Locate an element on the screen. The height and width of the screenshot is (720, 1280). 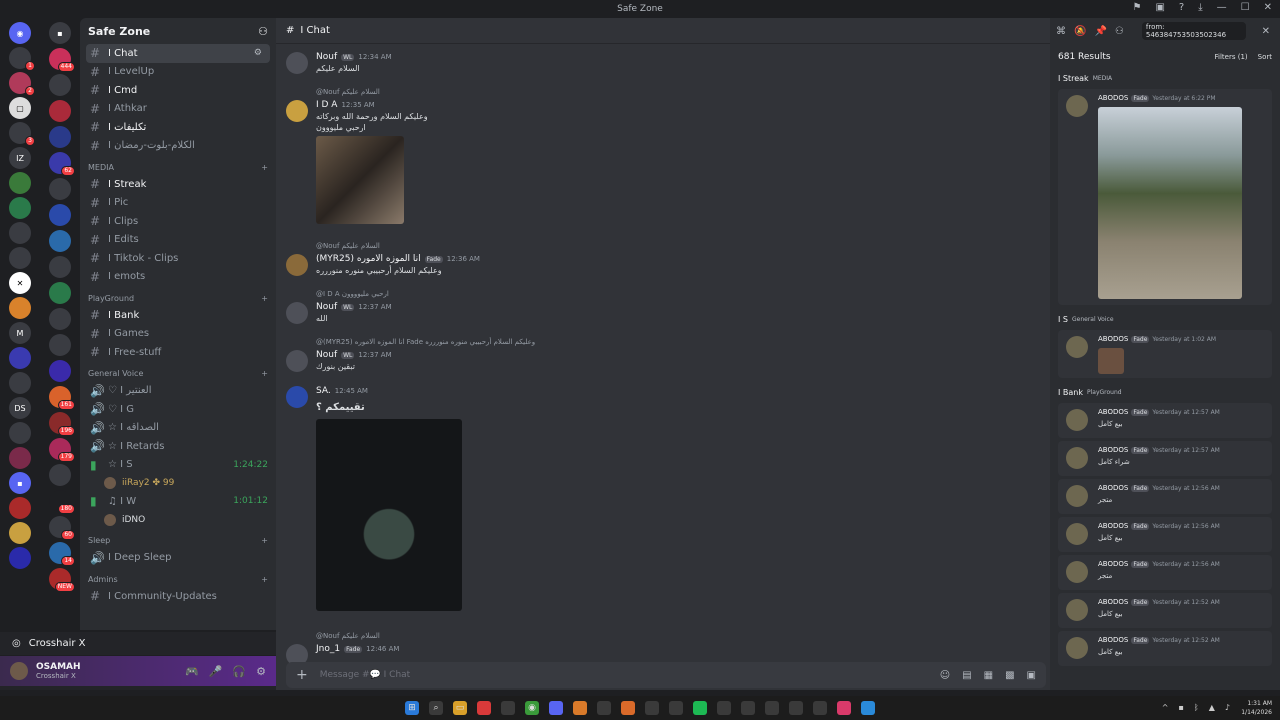
search-result: ABODOS Fade Yesterday at 6:22 PM is located at coordinates (1165, 197).